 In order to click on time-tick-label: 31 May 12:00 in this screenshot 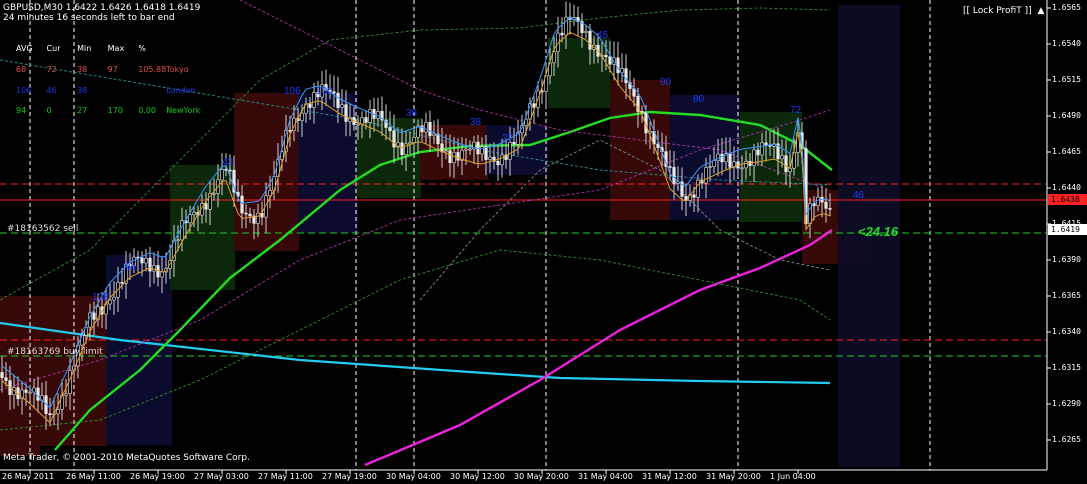, I will do `click(669, 476)`.